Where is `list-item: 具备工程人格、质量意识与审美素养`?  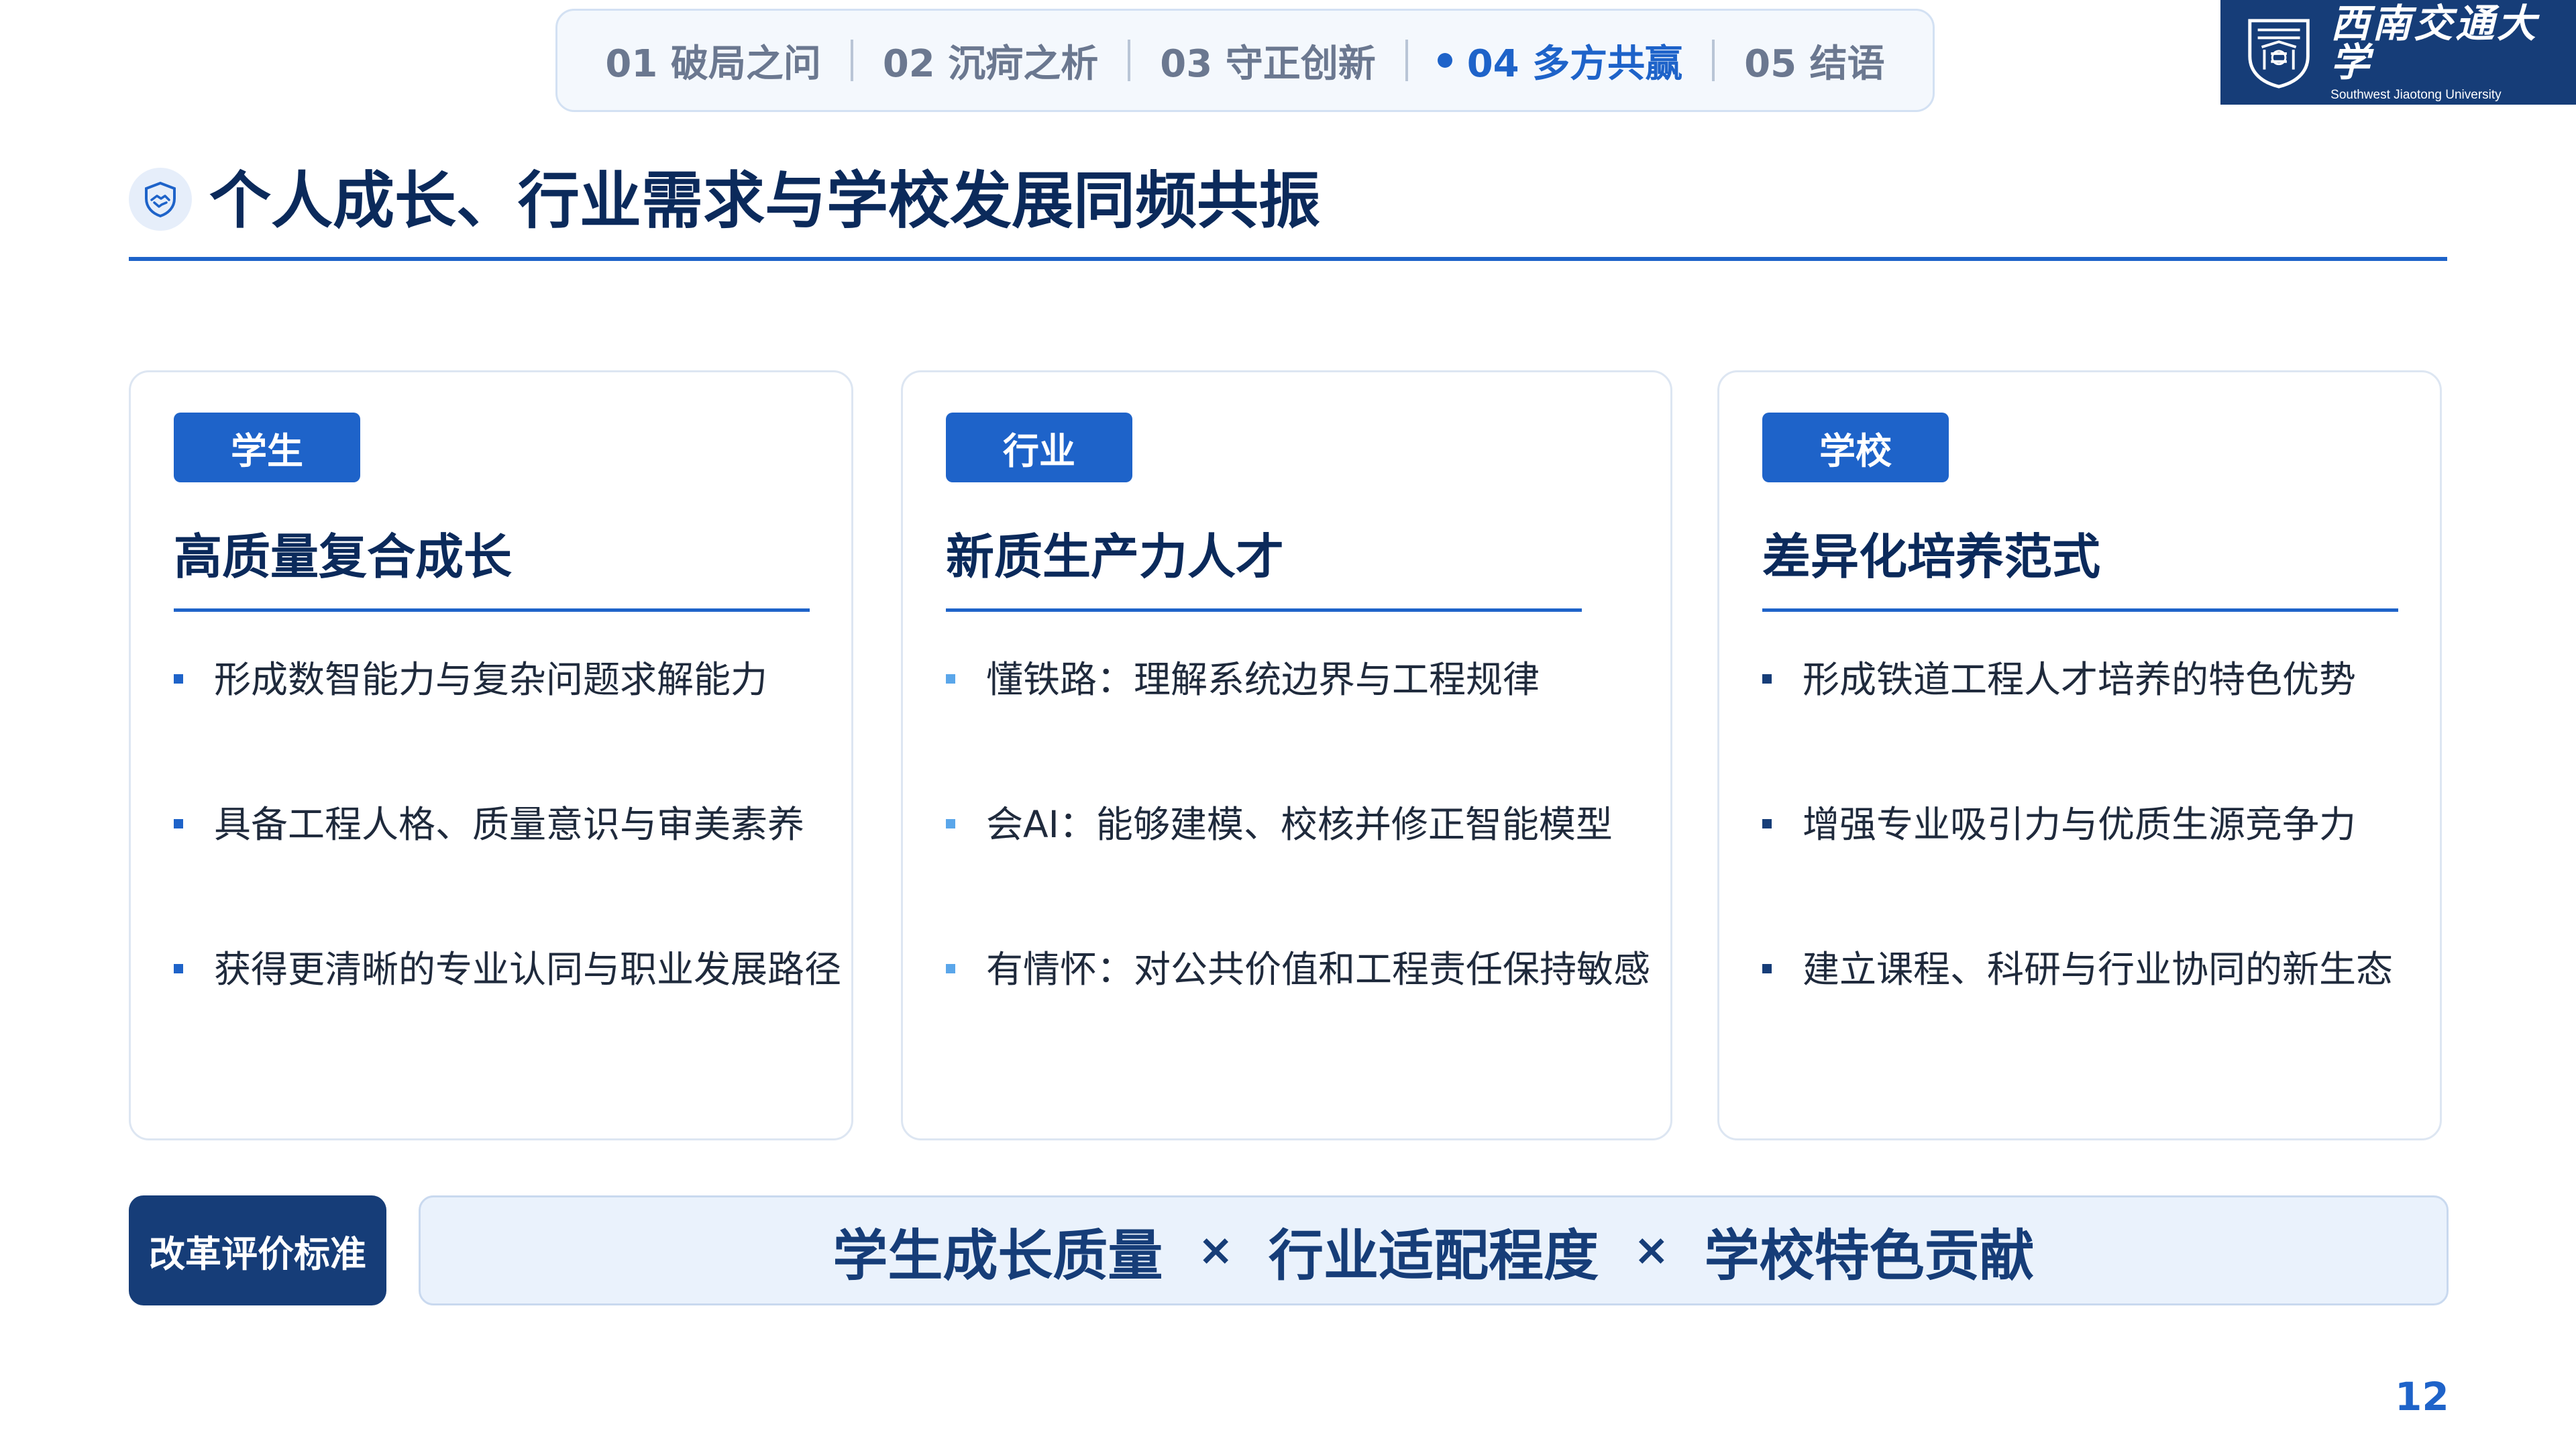 list-item: 具备工程人格、质量意识与审美素养 is located at coordinates (507, 871).